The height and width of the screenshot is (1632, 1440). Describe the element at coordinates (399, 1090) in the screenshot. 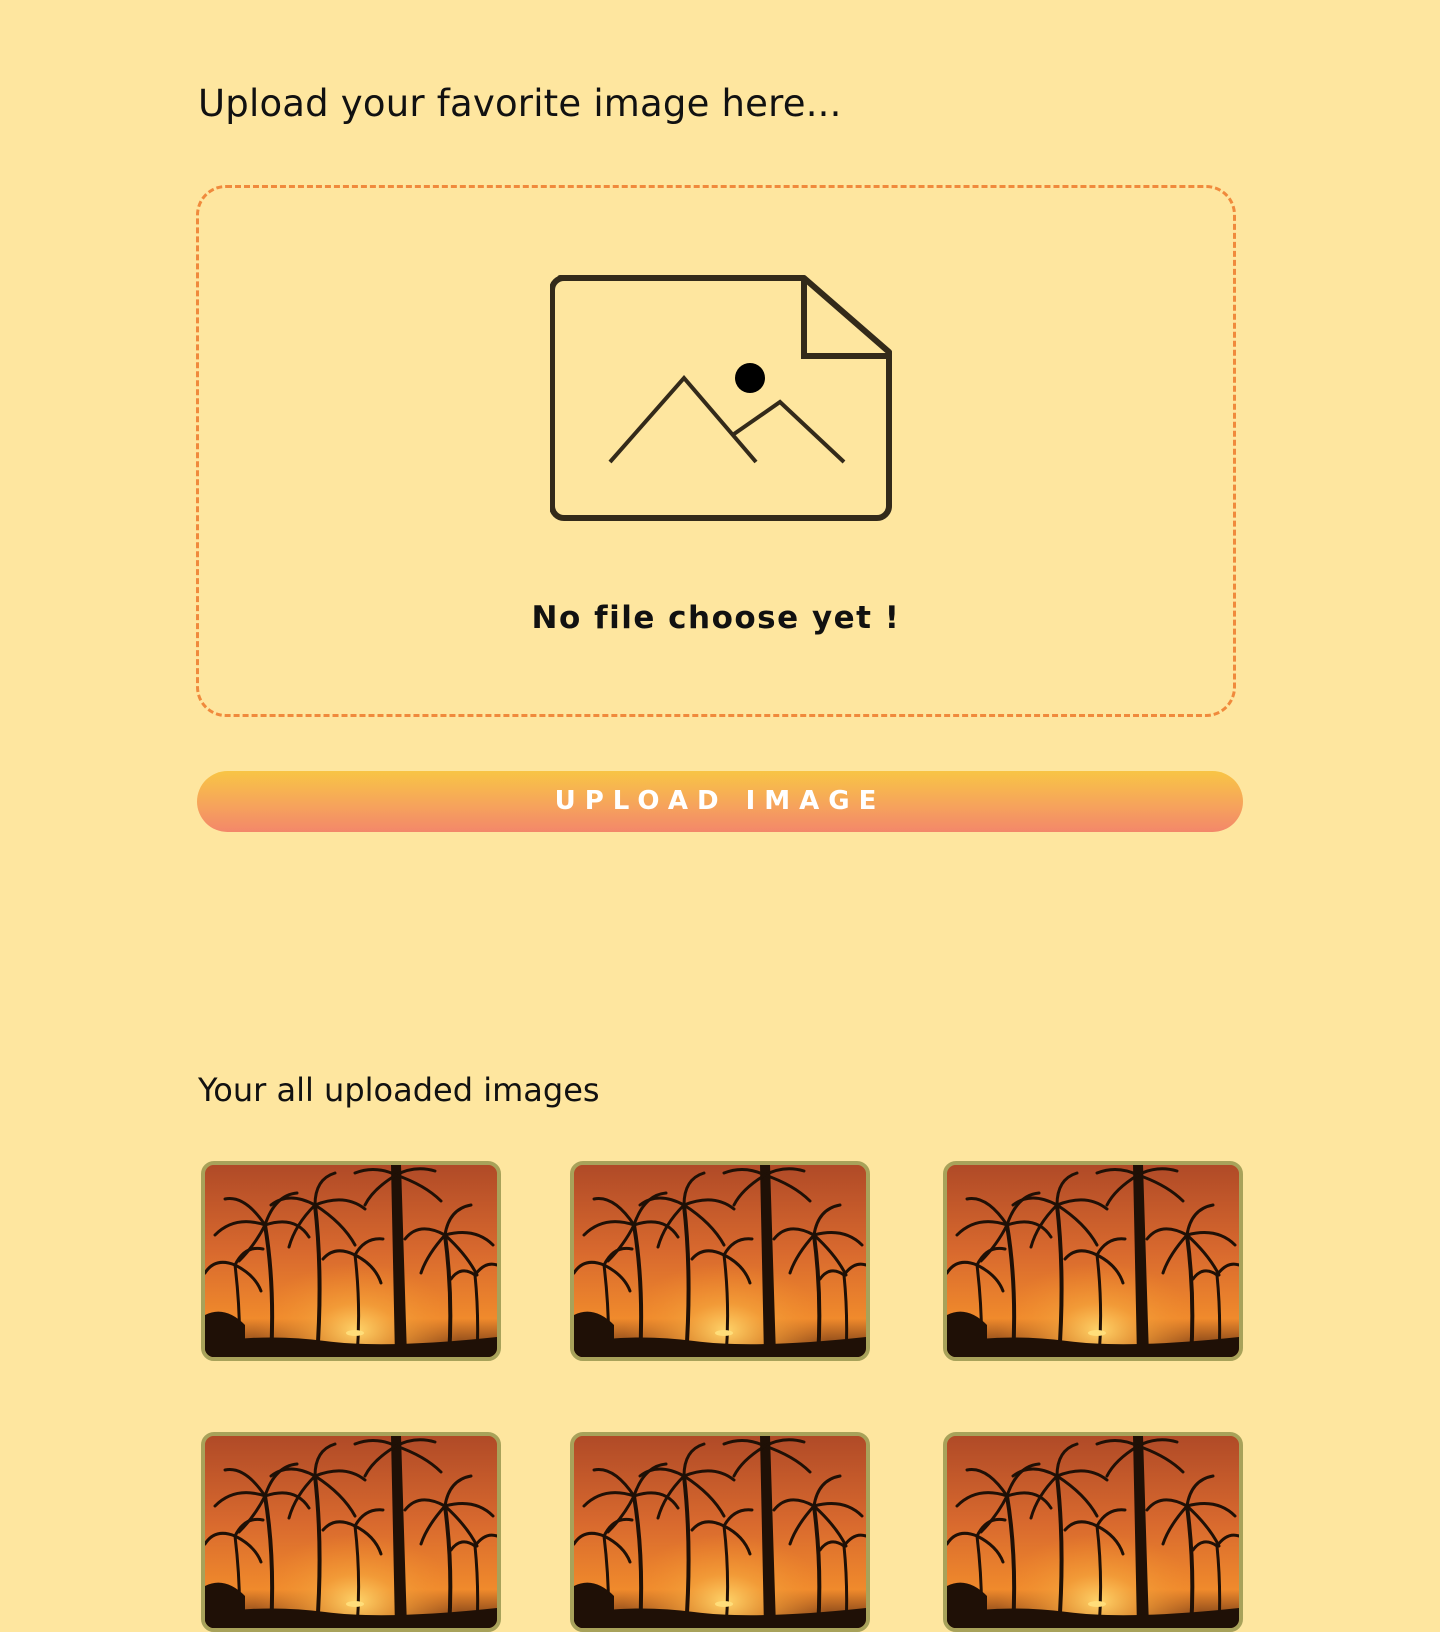

I see `gallery-heading: Your all uploaded images` at that location.